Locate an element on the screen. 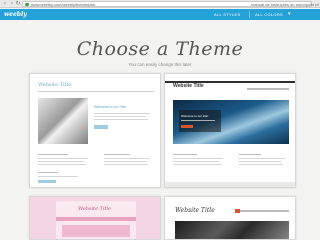 Image resolution: width=320 pixels, height=240 pixels. all-styles-link: ALL STYLES is located at coordinates (227, 14).